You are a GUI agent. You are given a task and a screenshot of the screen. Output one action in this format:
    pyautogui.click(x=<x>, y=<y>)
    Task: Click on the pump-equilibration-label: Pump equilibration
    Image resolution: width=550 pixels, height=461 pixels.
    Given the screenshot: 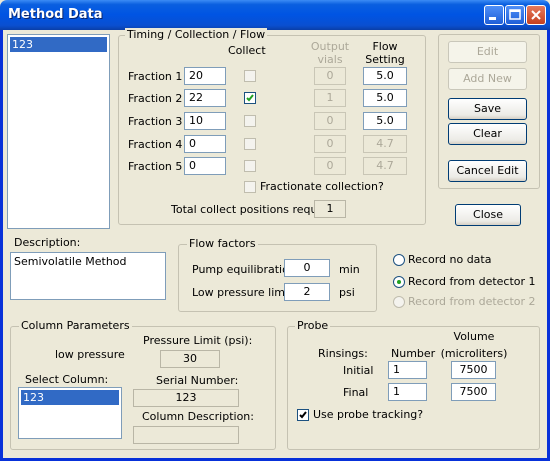 What is the action you would take?
    pyautogui.click(x=244, y=269)
    